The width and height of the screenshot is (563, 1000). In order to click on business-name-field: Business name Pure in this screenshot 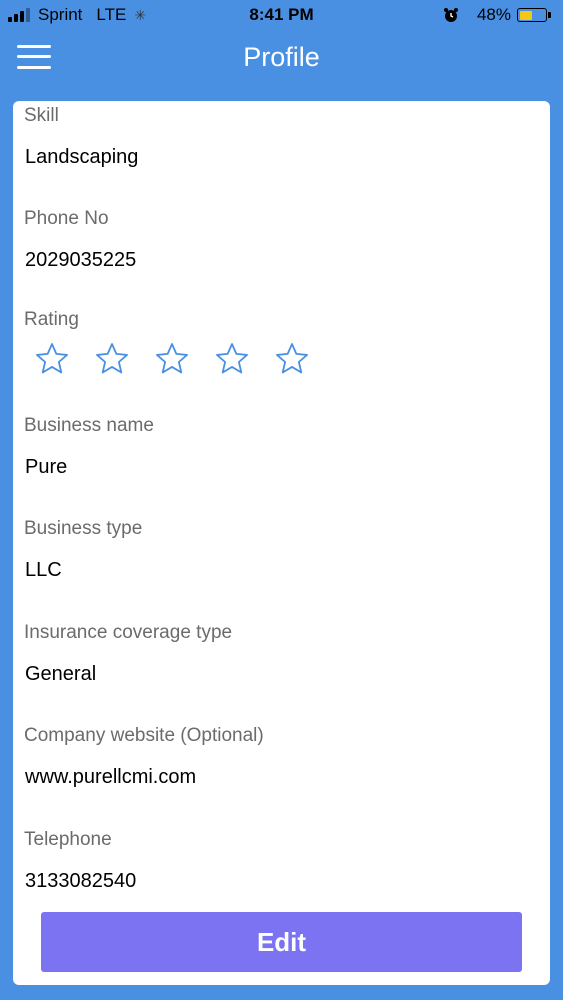, I will do `click(89, 447)`.